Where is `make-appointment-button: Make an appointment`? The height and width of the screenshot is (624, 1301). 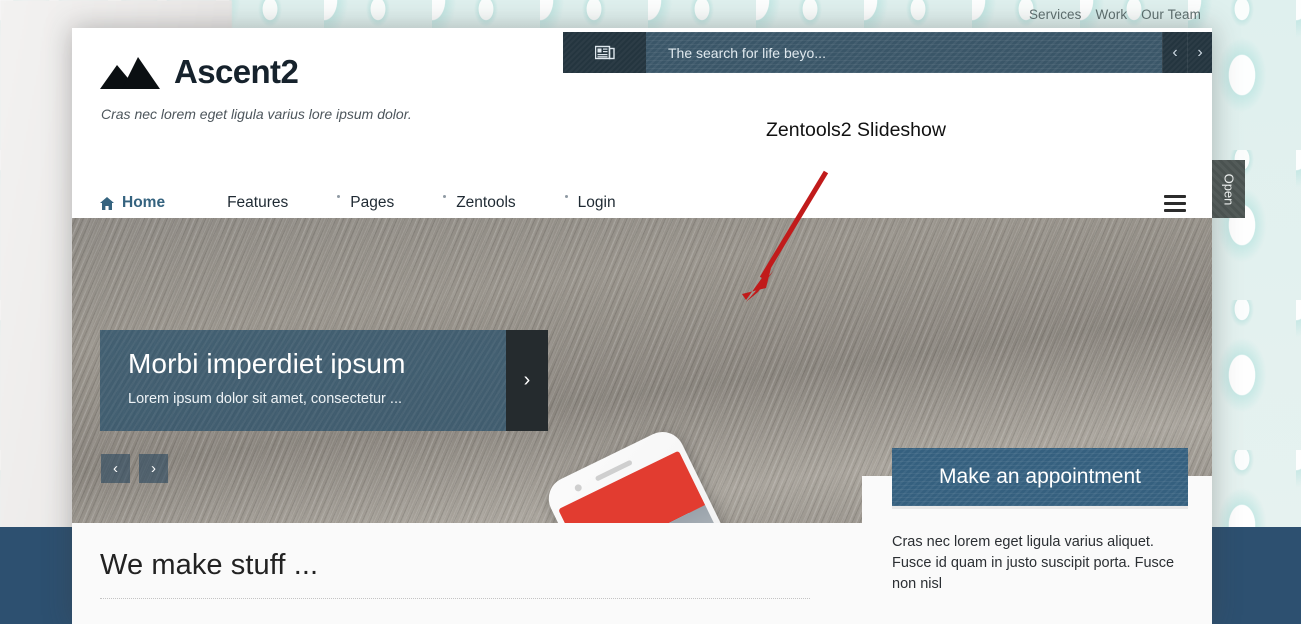 make-appointment-button: Make an appointment is located at coordinates (1040, 477).